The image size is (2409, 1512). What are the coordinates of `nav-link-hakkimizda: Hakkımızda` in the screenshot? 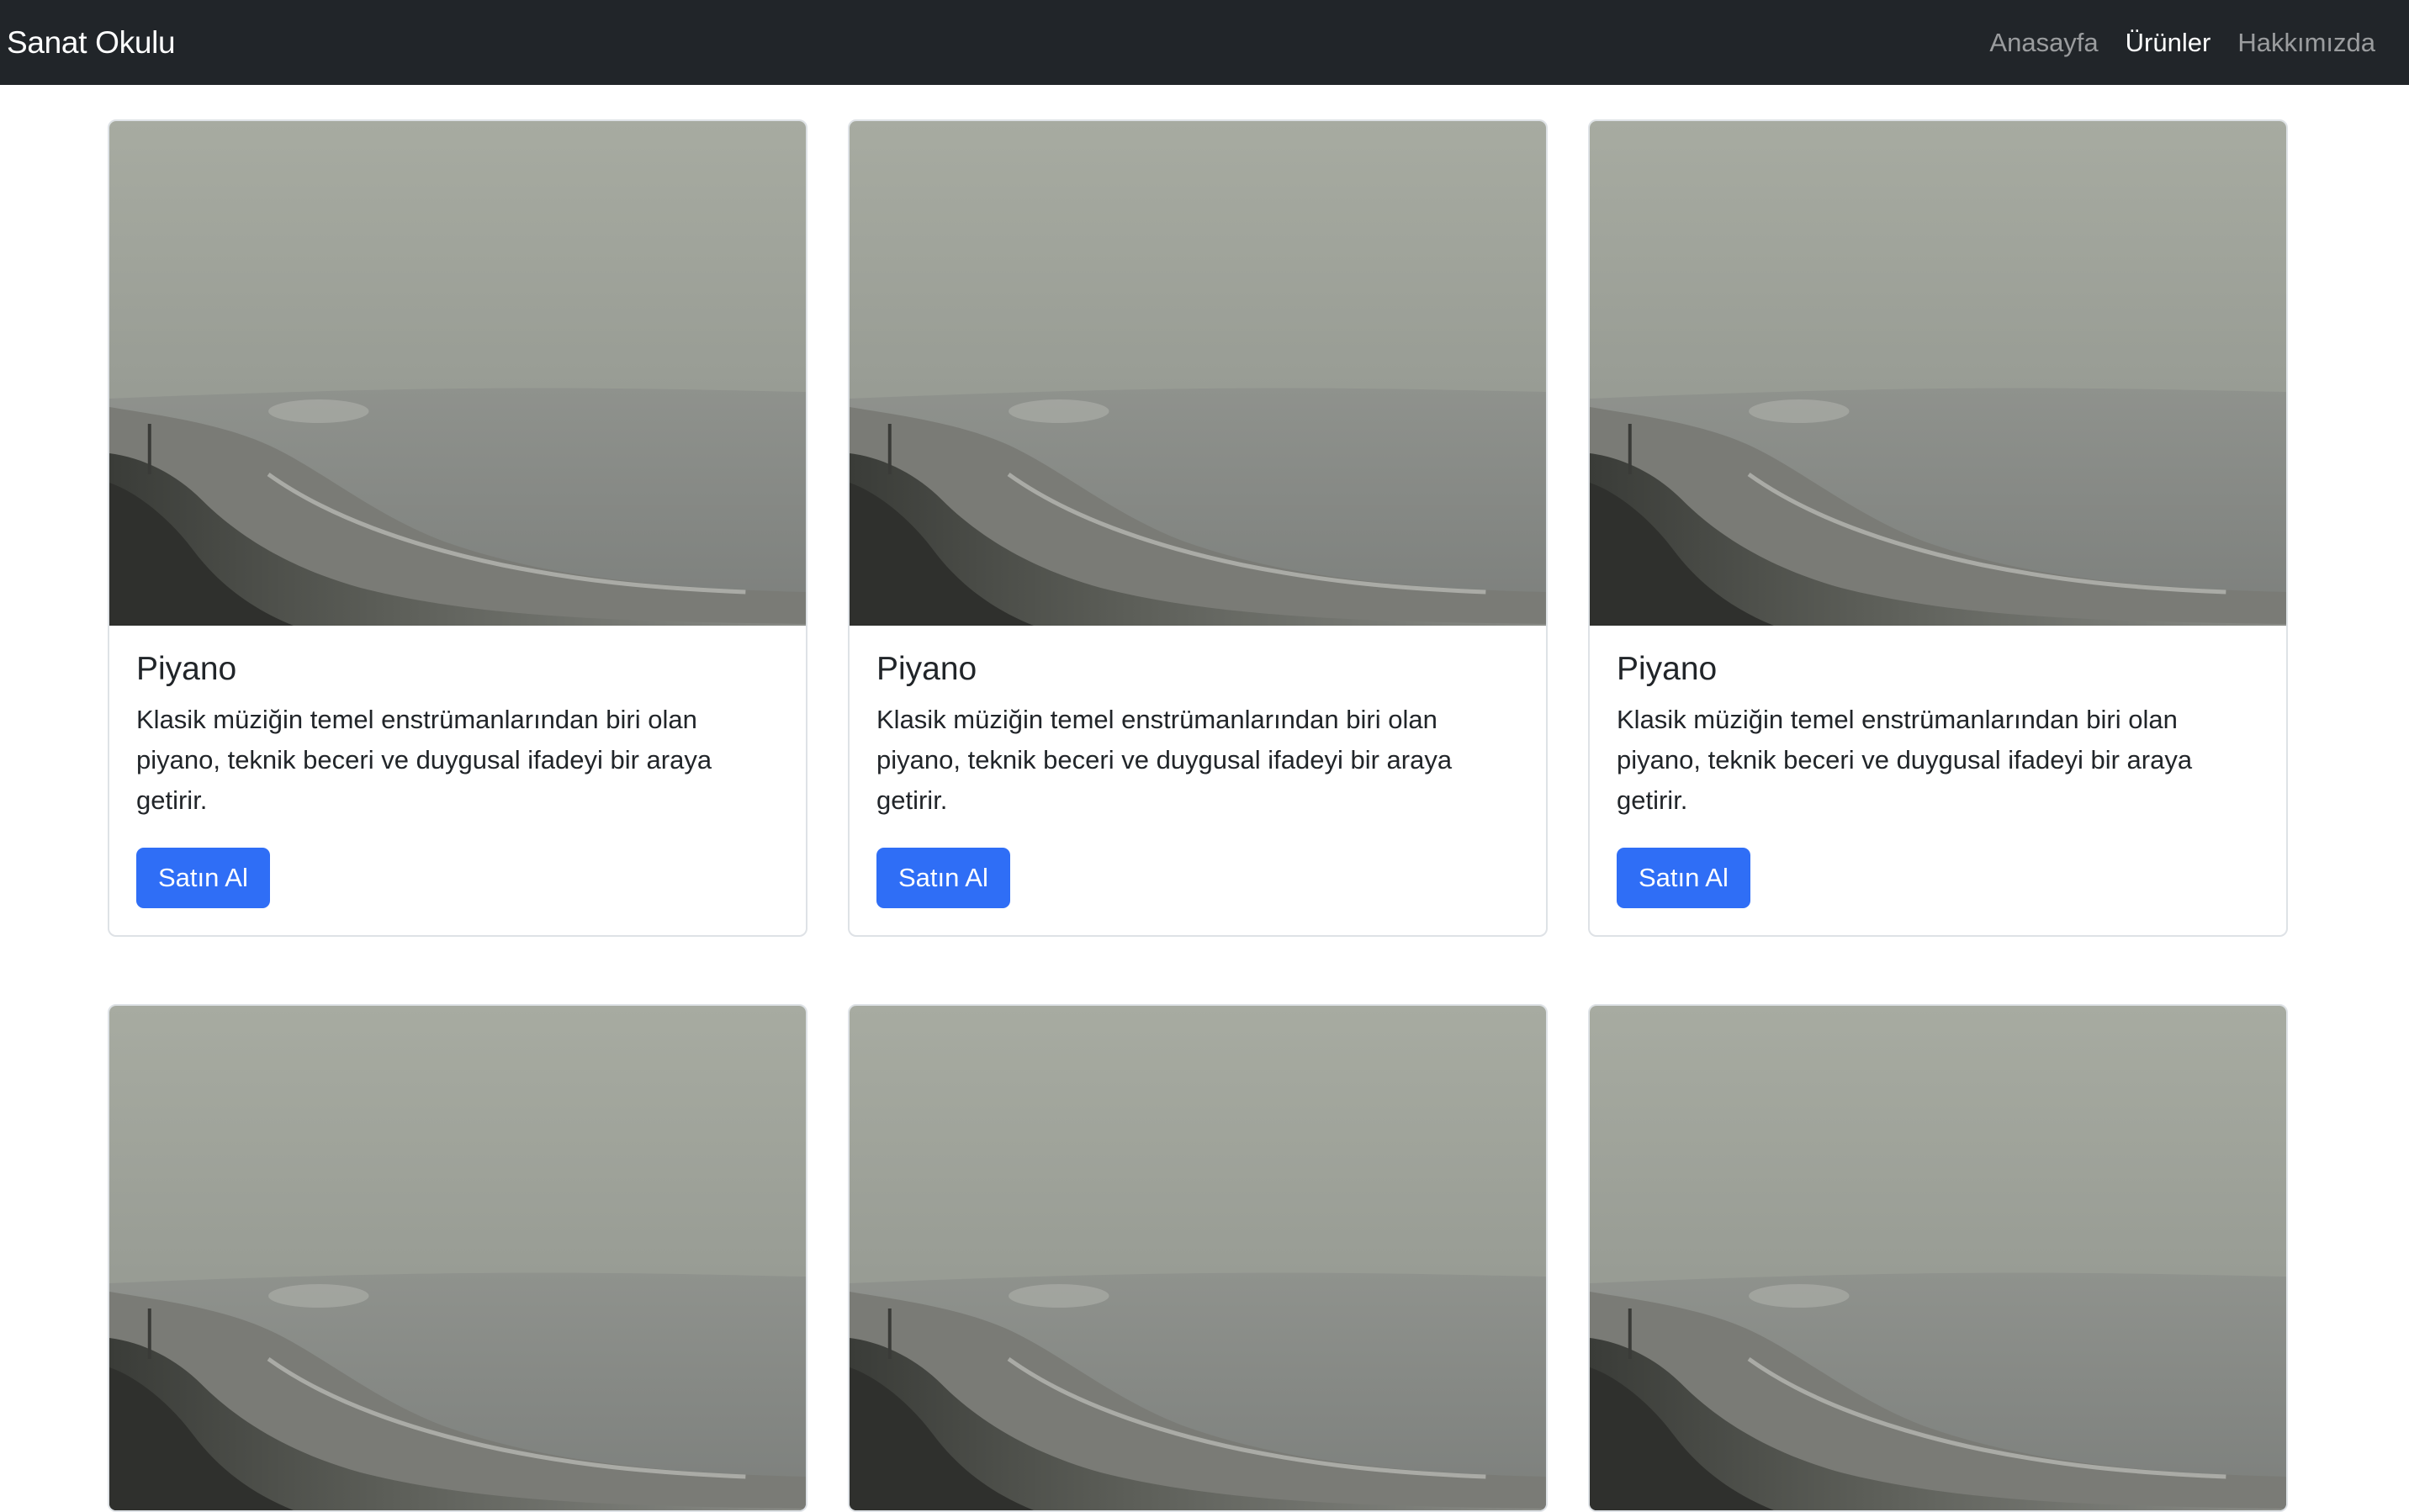 It's located at (2306, 43).